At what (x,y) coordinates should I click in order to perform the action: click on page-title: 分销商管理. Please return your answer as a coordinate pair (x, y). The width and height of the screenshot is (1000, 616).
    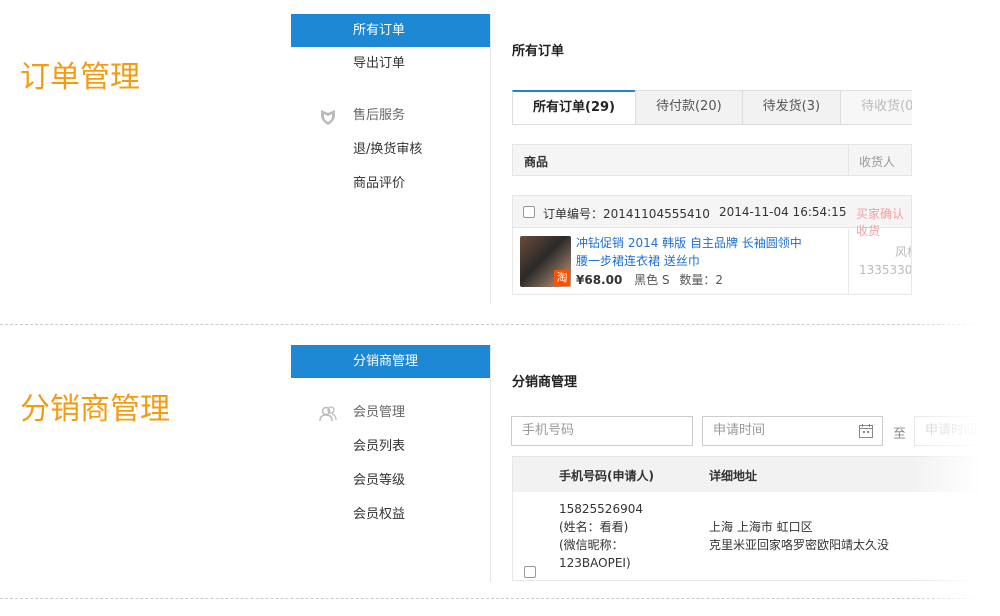
    Looking at the image, I should click on (545, 382).